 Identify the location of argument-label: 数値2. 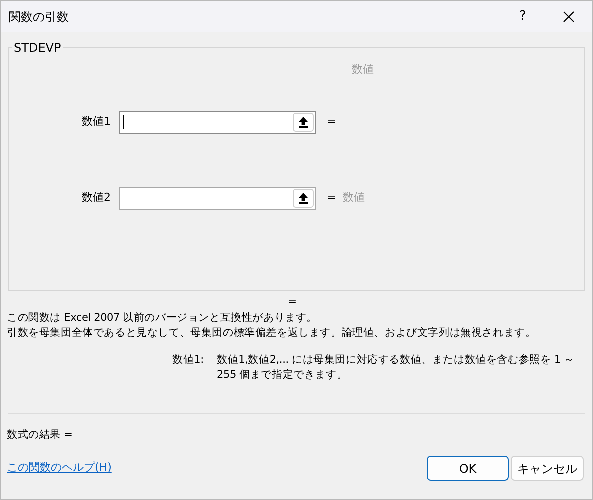
(96, 198).